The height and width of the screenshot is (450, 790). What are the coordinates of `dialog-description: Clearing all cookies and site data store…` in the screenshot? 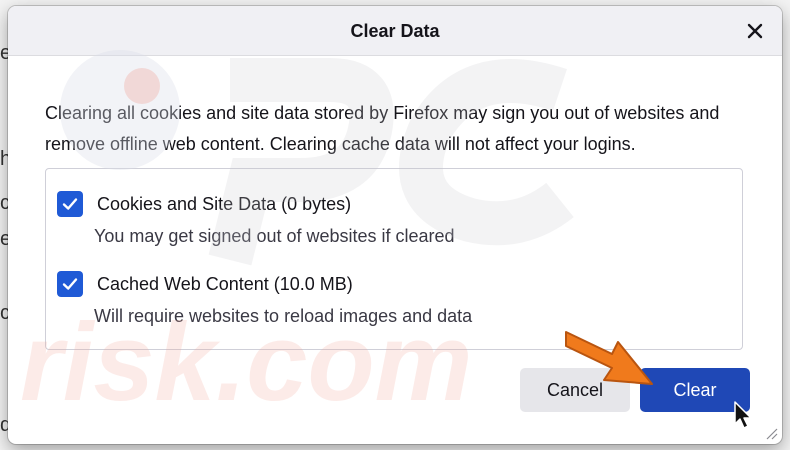 It's located at (382, 128).